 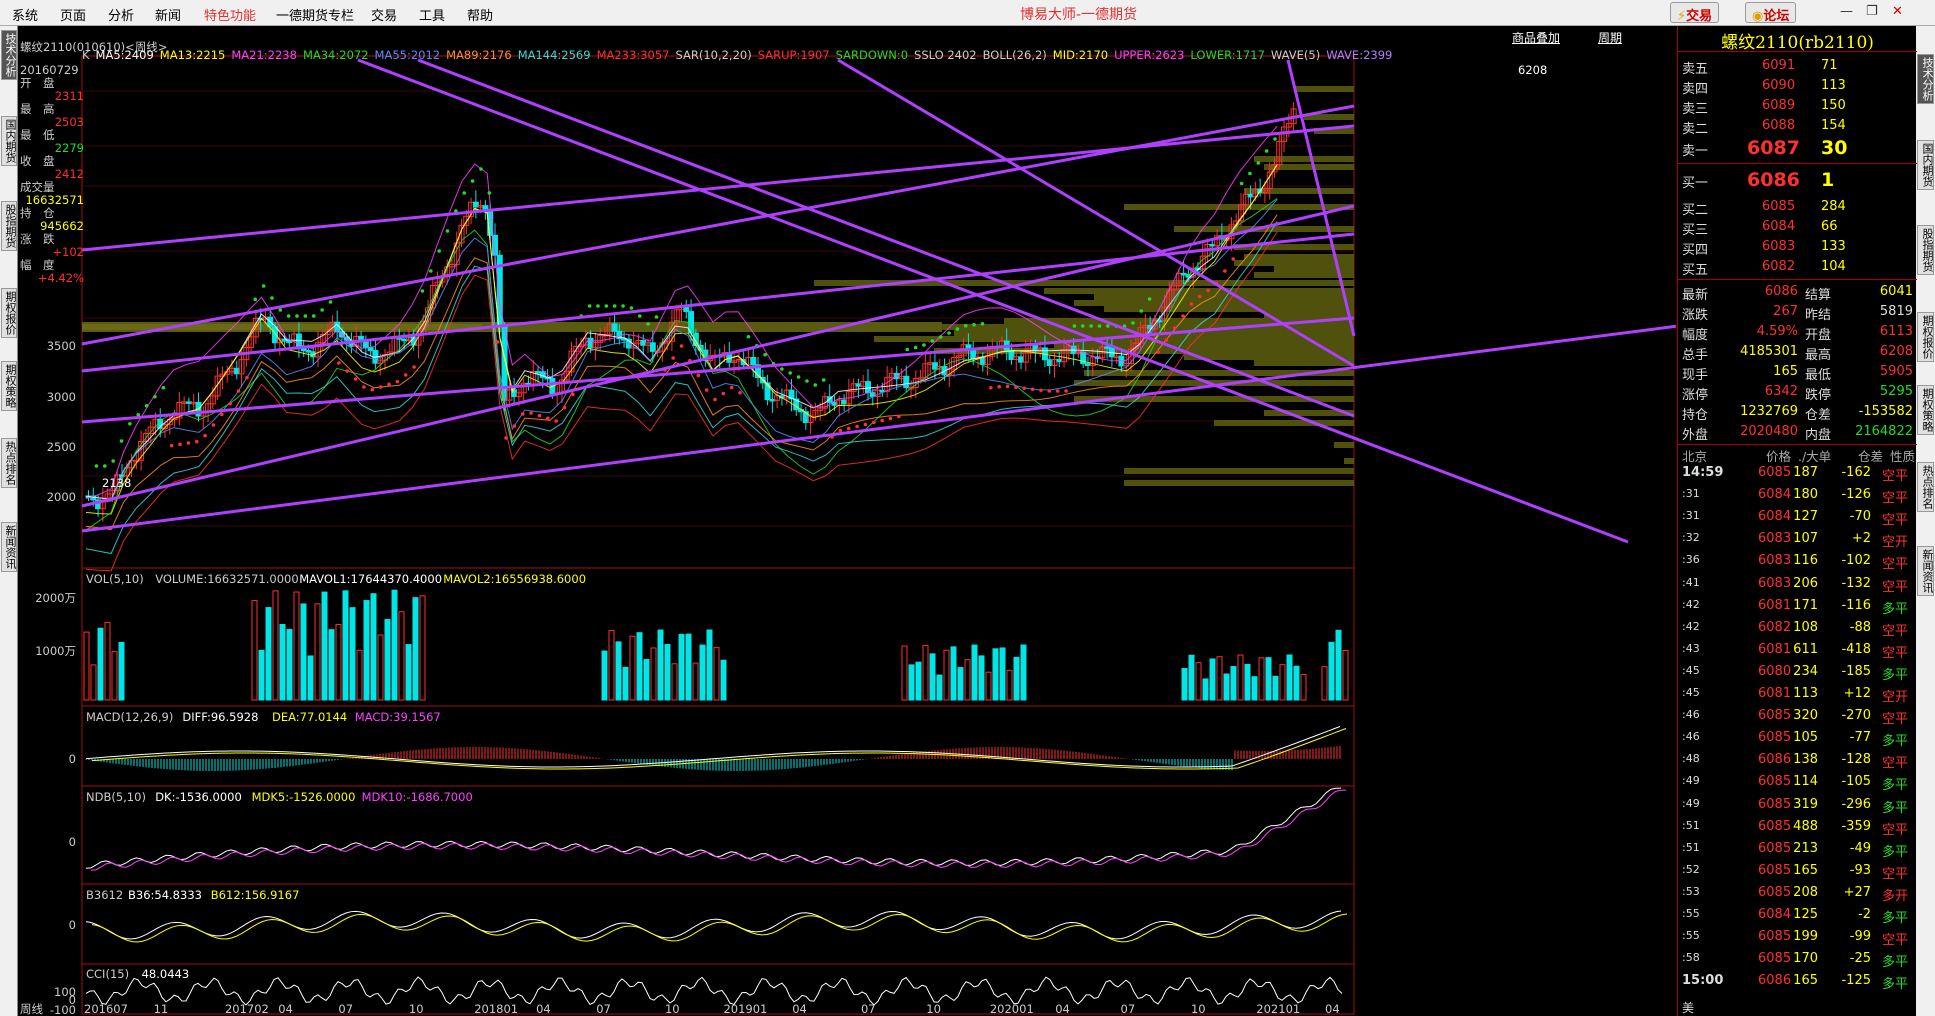 I want to click on stat-row: 现手 165 最低 5905, so click(x=1797, y=373).